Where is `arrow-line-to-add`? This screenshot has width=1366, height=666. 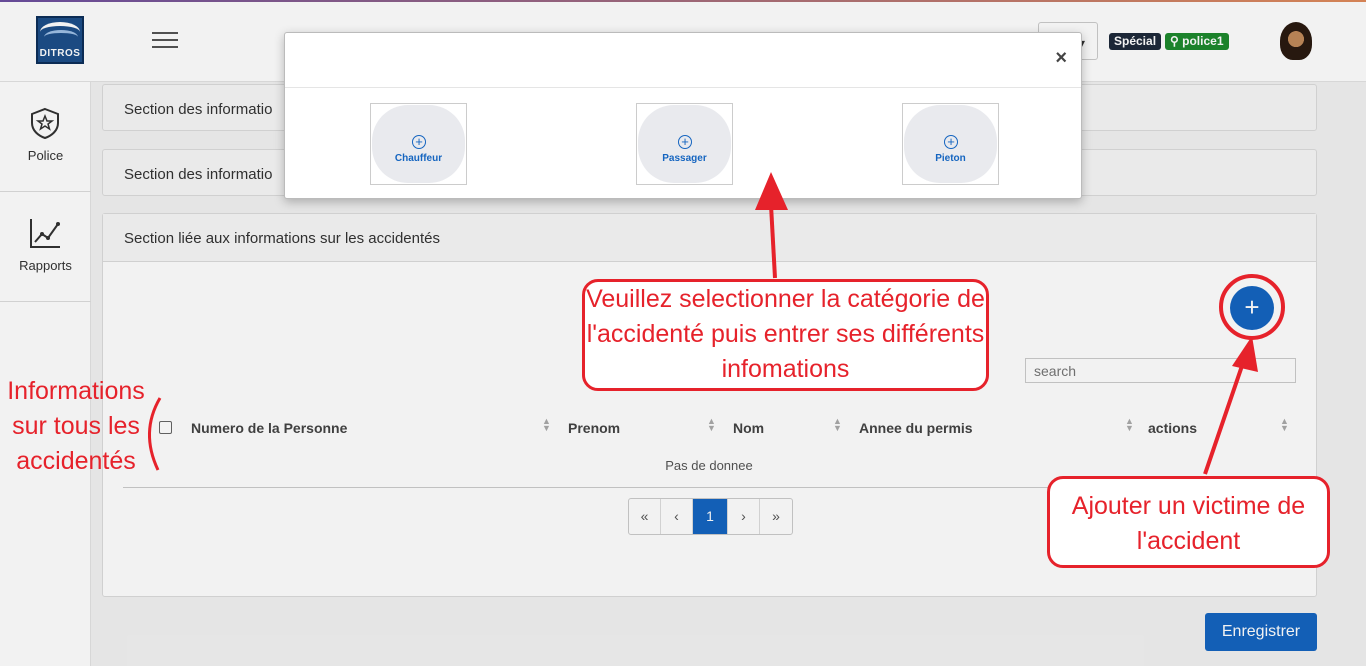 arrow-line-to-add is located at coordinates (1224, 417).